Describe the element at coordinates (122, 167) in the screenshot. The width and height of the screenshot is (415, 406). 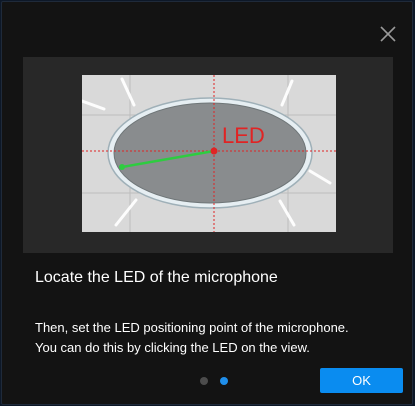
I see `pointer-end-dot` at that location.